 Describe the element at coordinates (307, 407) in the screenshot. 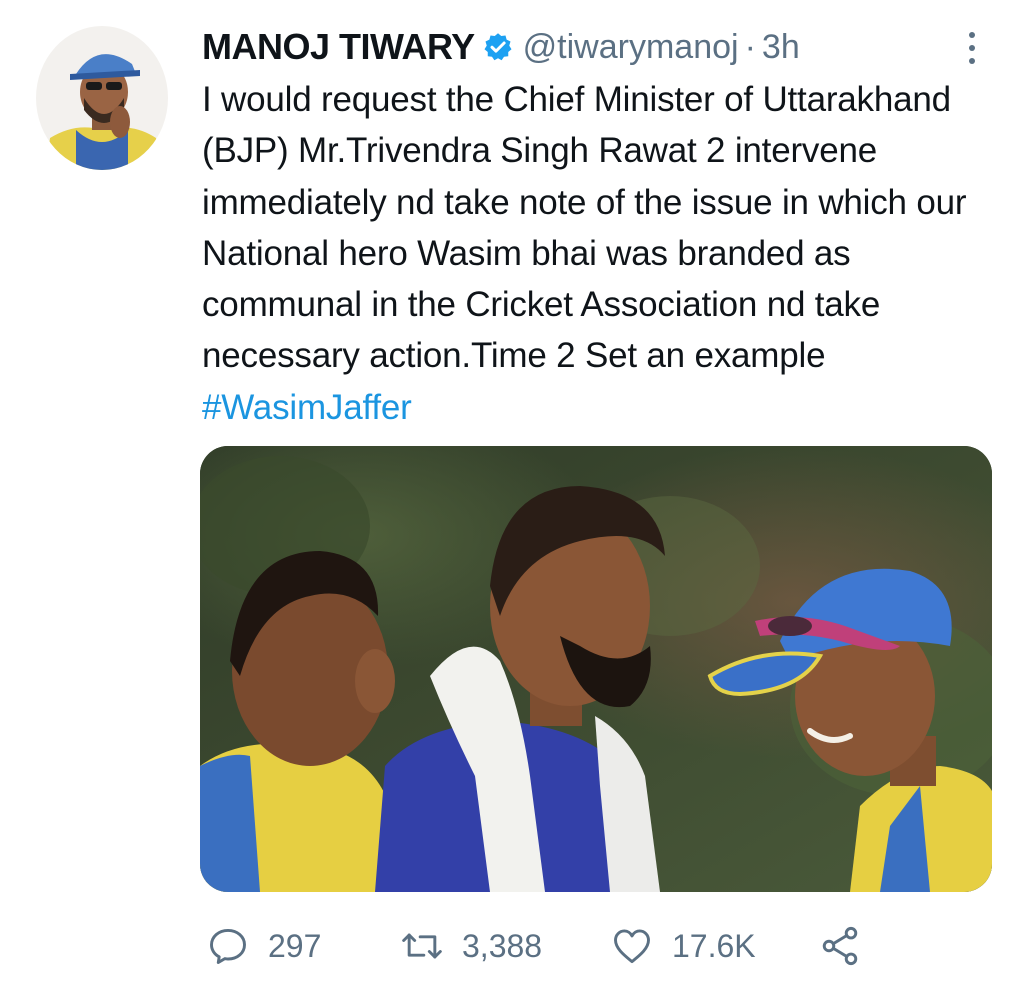

I see `hashtag-link: #WasimJaffer` at that location.